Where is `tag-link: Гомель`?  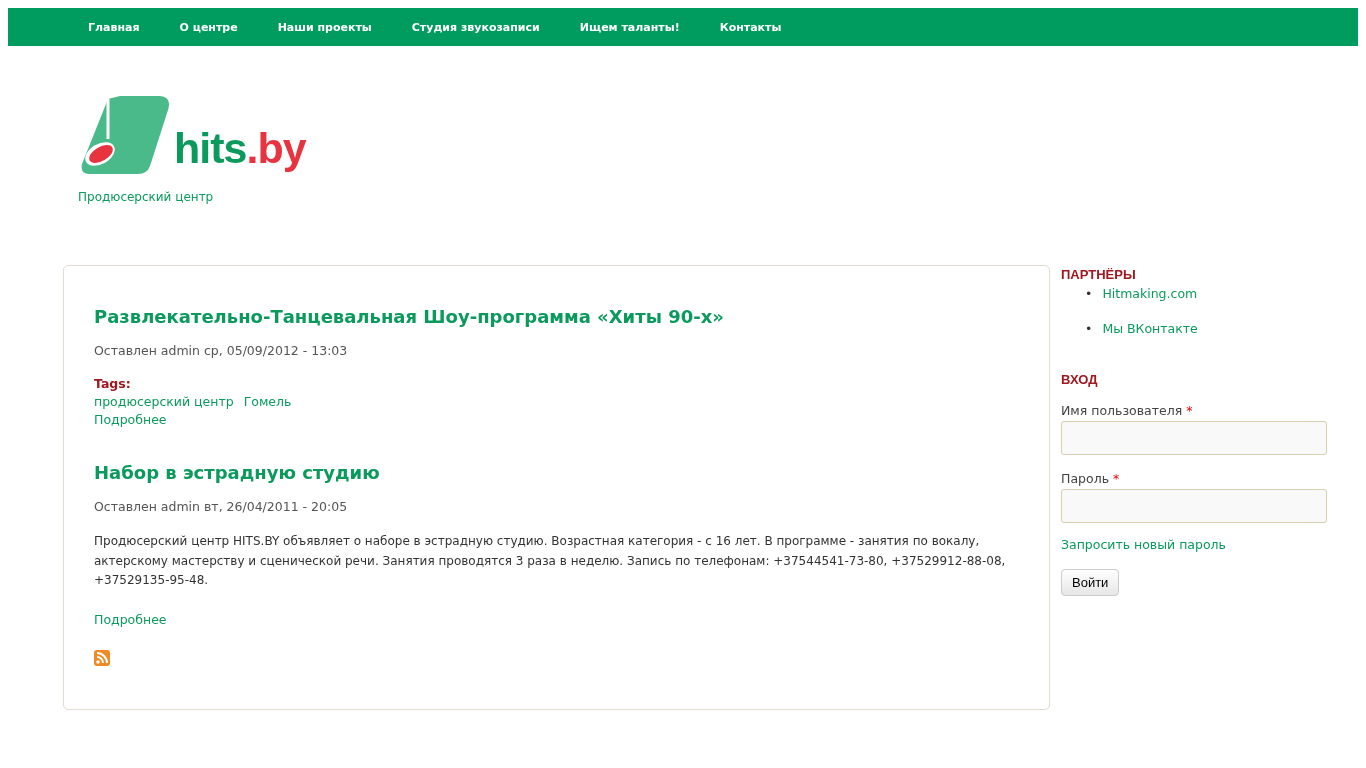 tag-link: Гомель is located at coordinates (267, 401).